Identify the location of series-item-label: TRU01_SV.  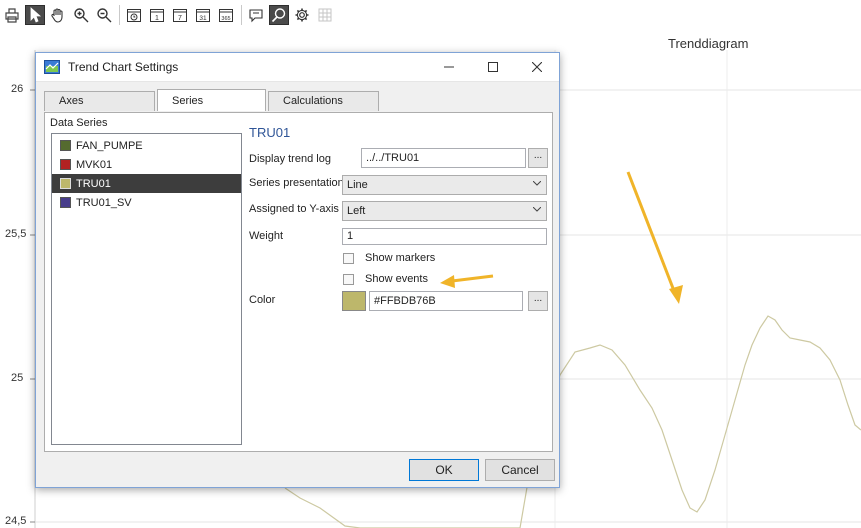
(104, 202).